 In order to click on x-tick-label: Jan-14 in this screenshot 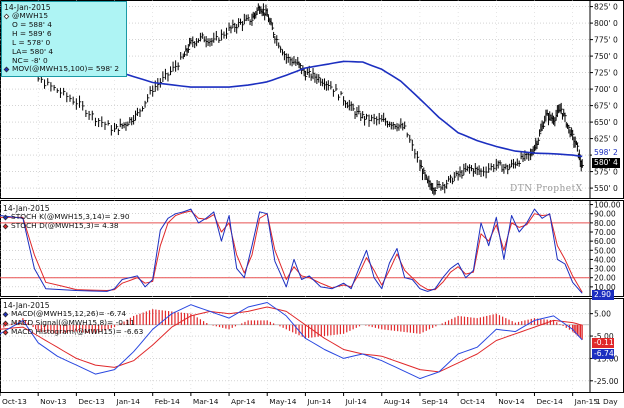, I will do `click(128, 401)`.